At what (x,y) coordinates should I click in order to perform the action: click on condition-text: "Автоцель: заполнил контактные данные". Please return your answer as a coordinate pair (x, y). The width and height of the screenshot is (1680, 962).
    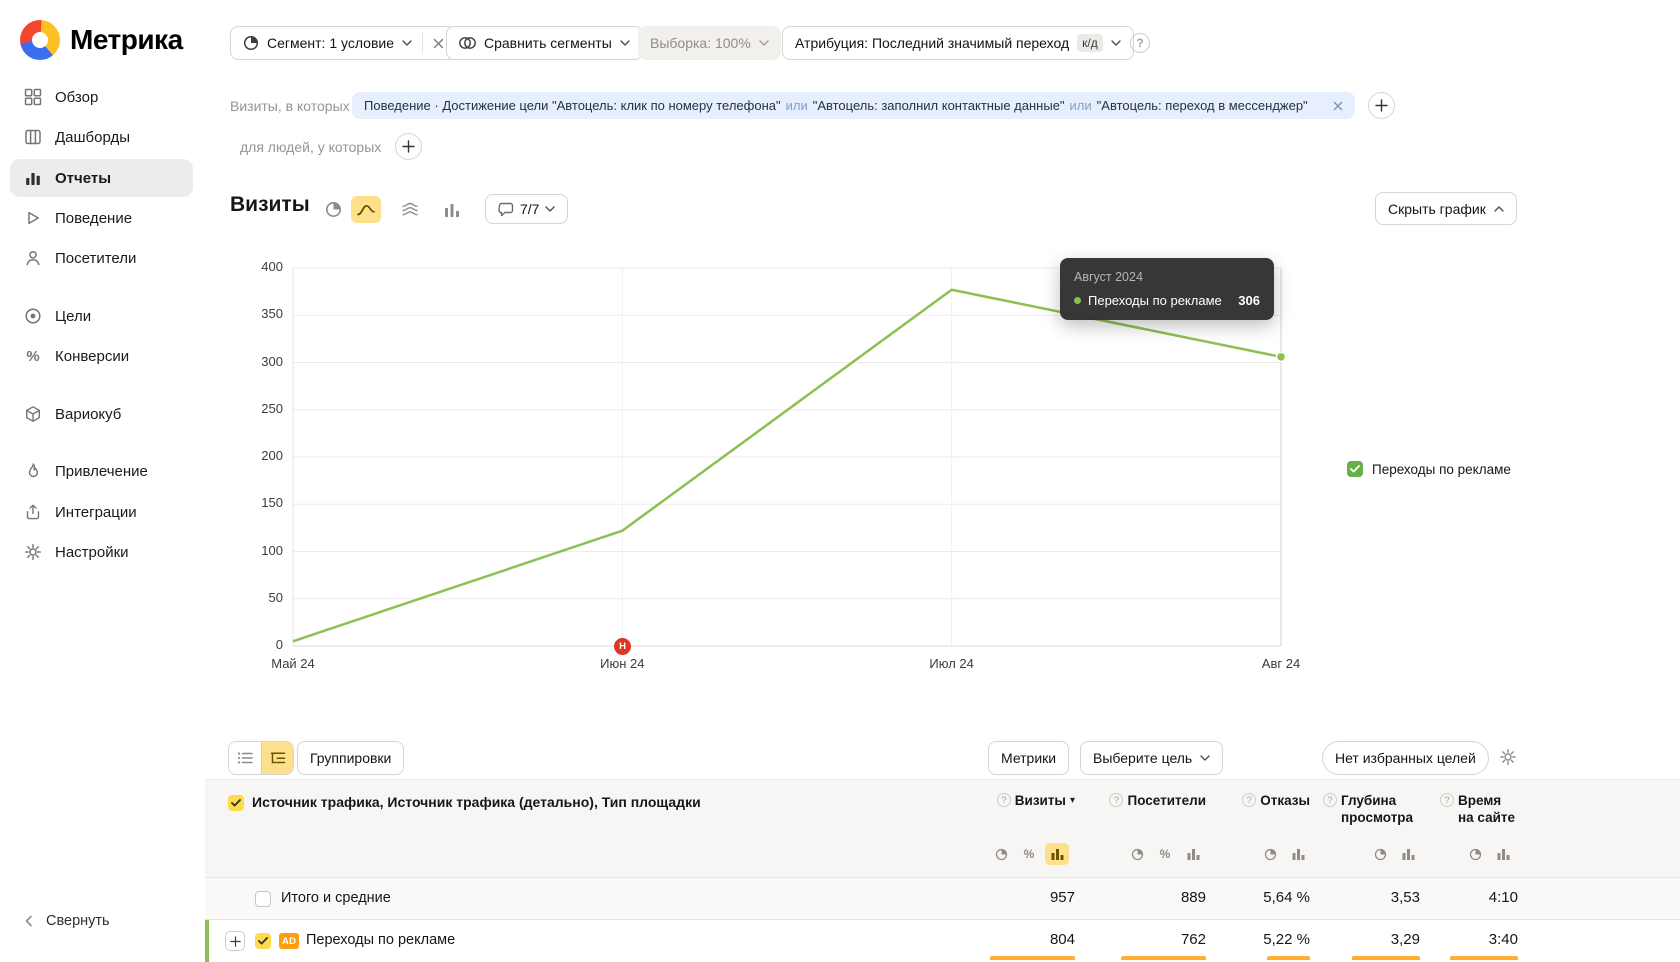
    Looking at the image, I should click on (938, 105).